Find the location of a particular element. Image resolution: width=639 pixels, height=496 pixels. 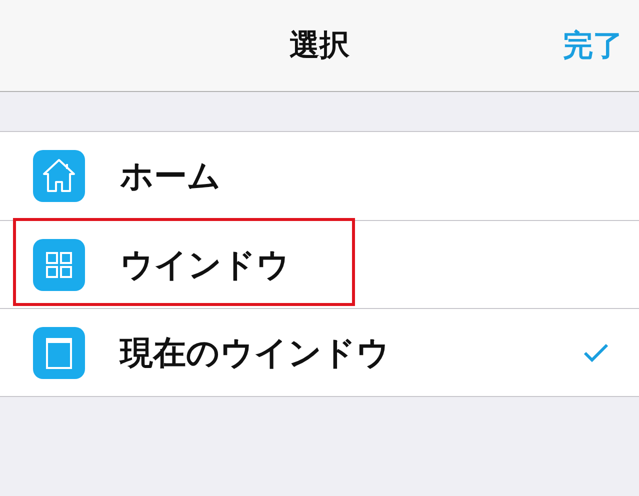

window-icon is located at coordinates (59, 352).